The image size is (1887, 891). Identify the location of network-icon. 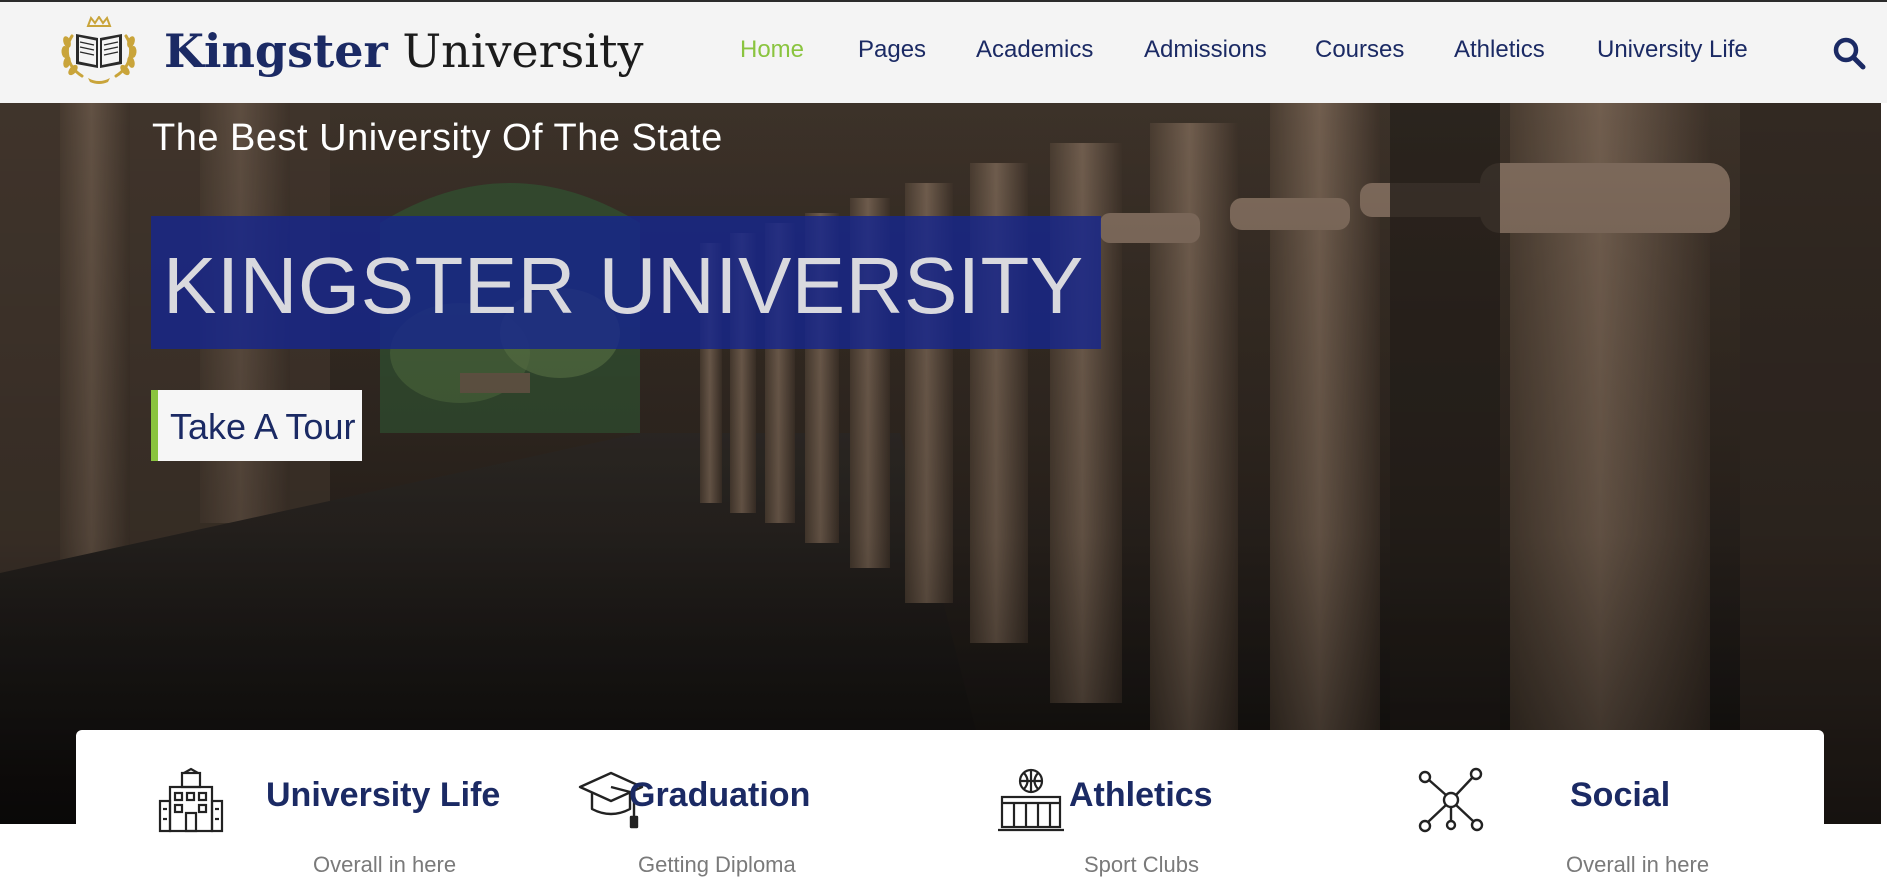
(1451, 800).